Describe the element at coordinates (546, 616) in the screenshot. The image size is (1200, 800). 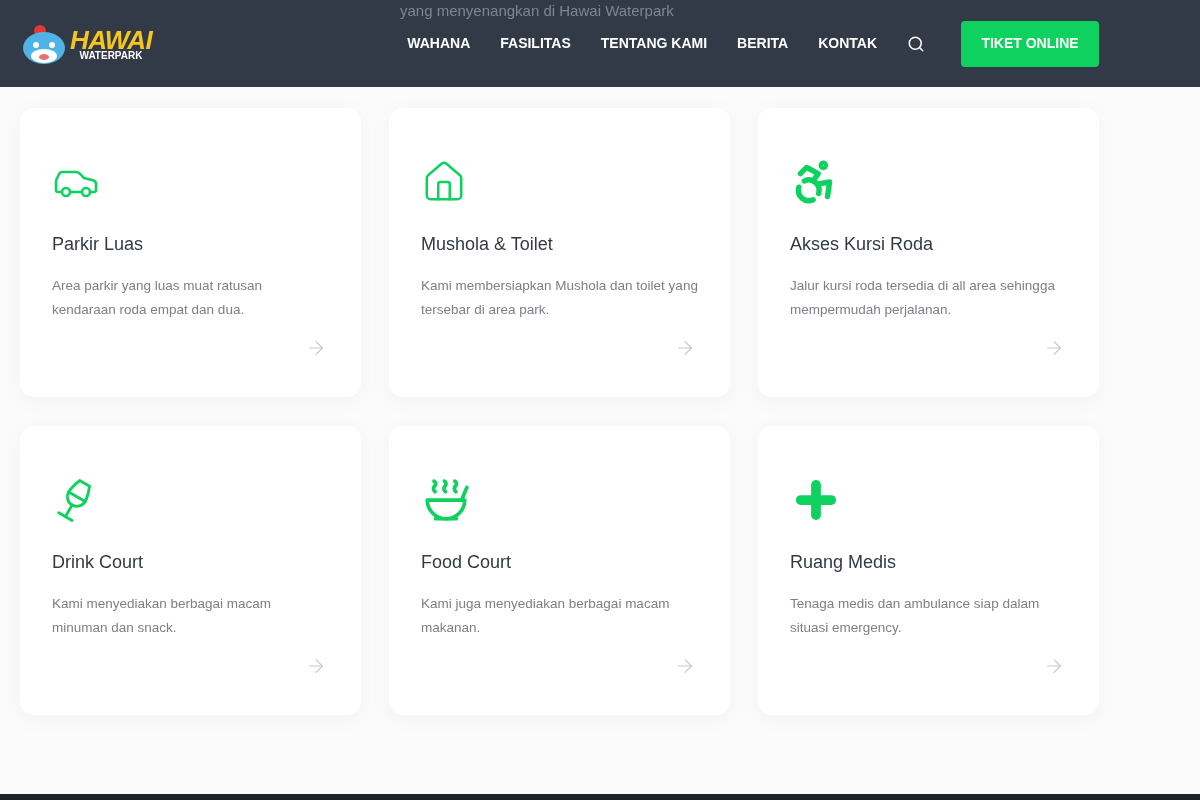
I see `card-description: Kami juga menyediakan berbagai macam makanan.` at that location.